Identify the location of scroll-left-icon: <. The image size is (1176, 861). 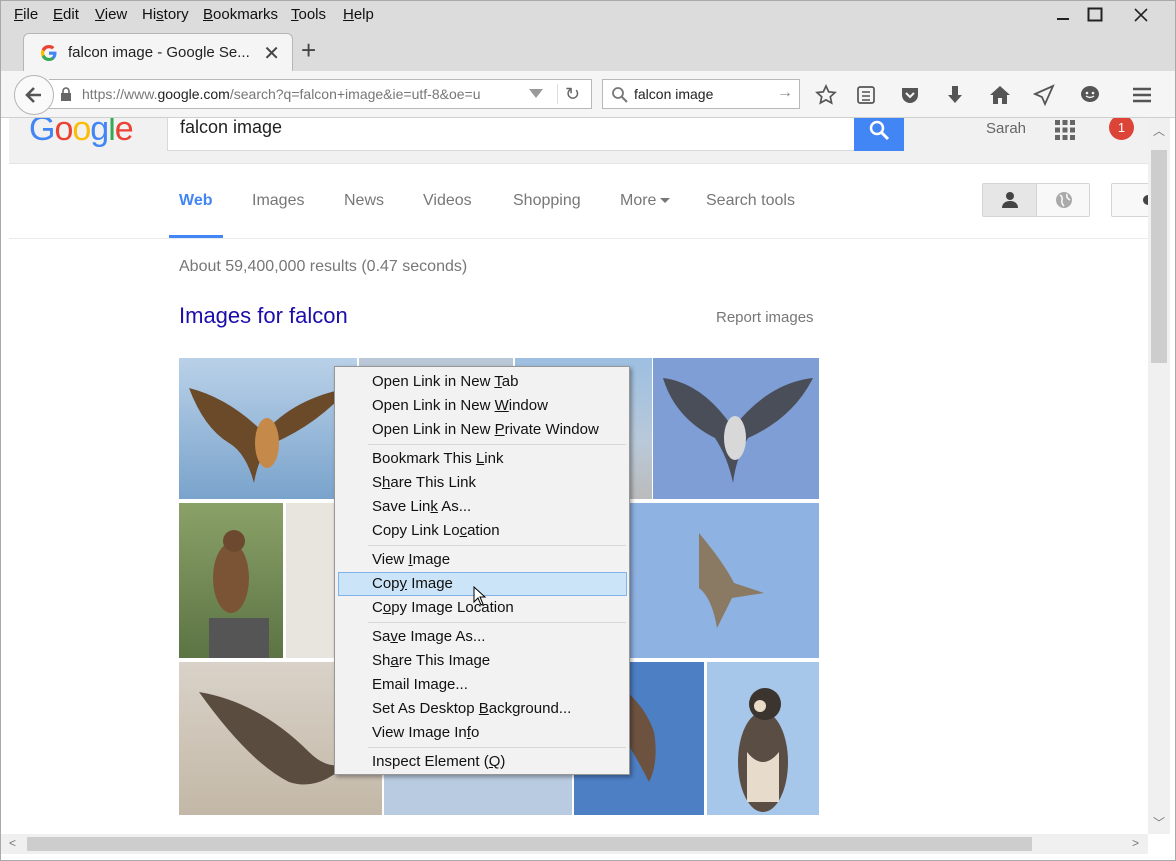
(12, 843).